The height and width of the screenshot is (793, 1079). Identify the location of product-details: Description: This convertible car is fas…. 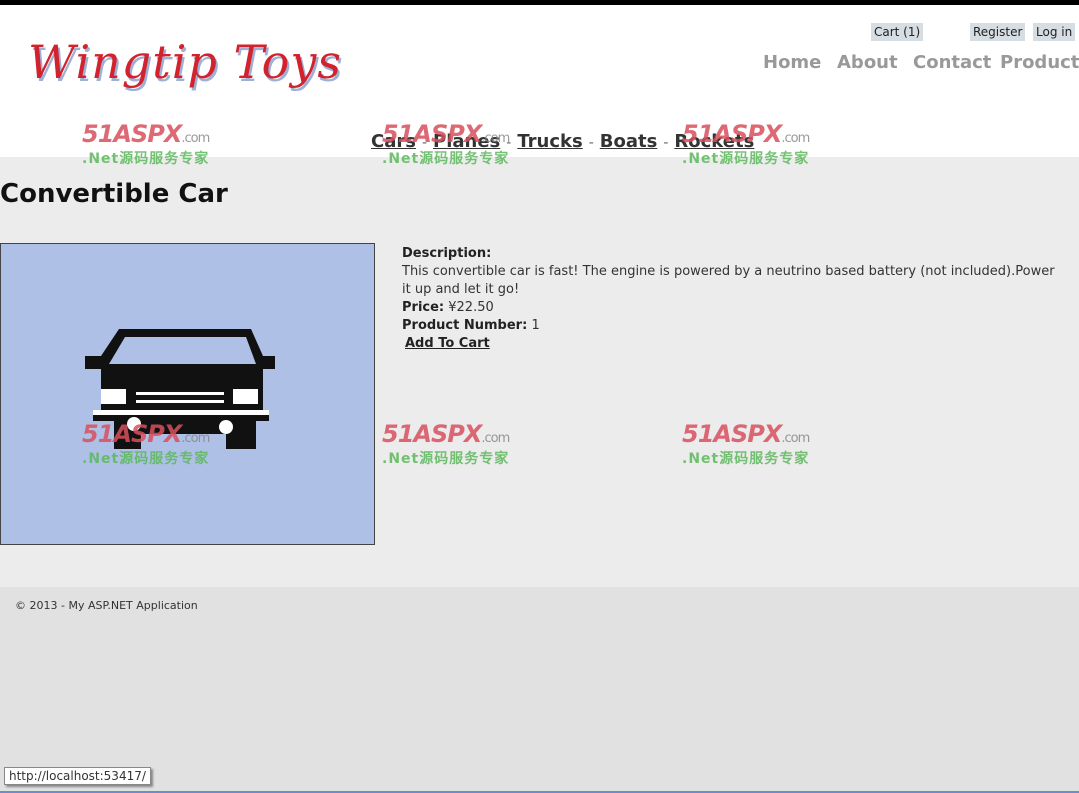
(732, 299).